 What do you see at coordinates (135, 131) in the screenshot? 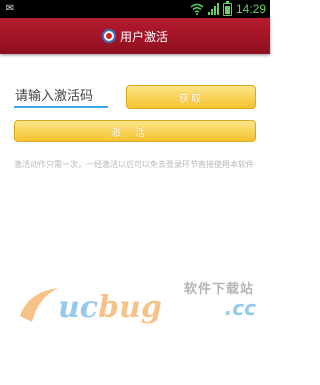
I see `activate-button: 激活` at bounding box center [135, 131].